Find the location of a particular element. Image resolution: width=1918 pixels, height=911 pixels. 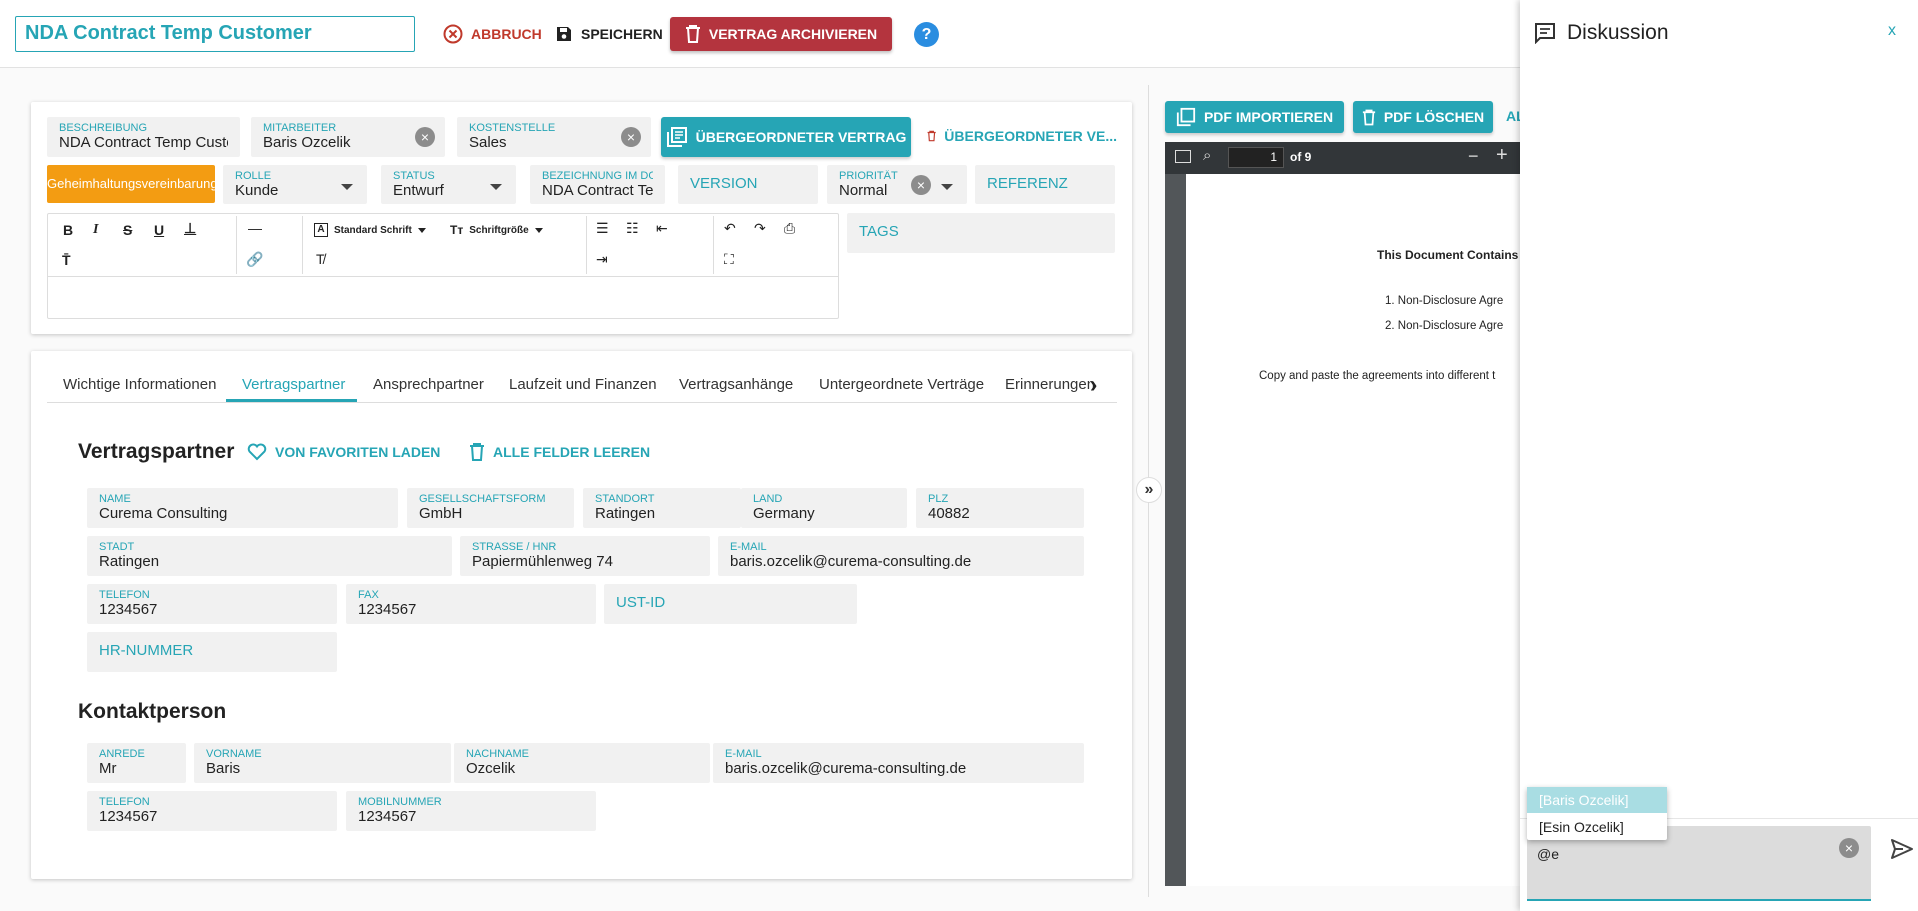

archive-contract-button: VERTRAG ARCHIVIEREN is located at coordinates (781, 34).